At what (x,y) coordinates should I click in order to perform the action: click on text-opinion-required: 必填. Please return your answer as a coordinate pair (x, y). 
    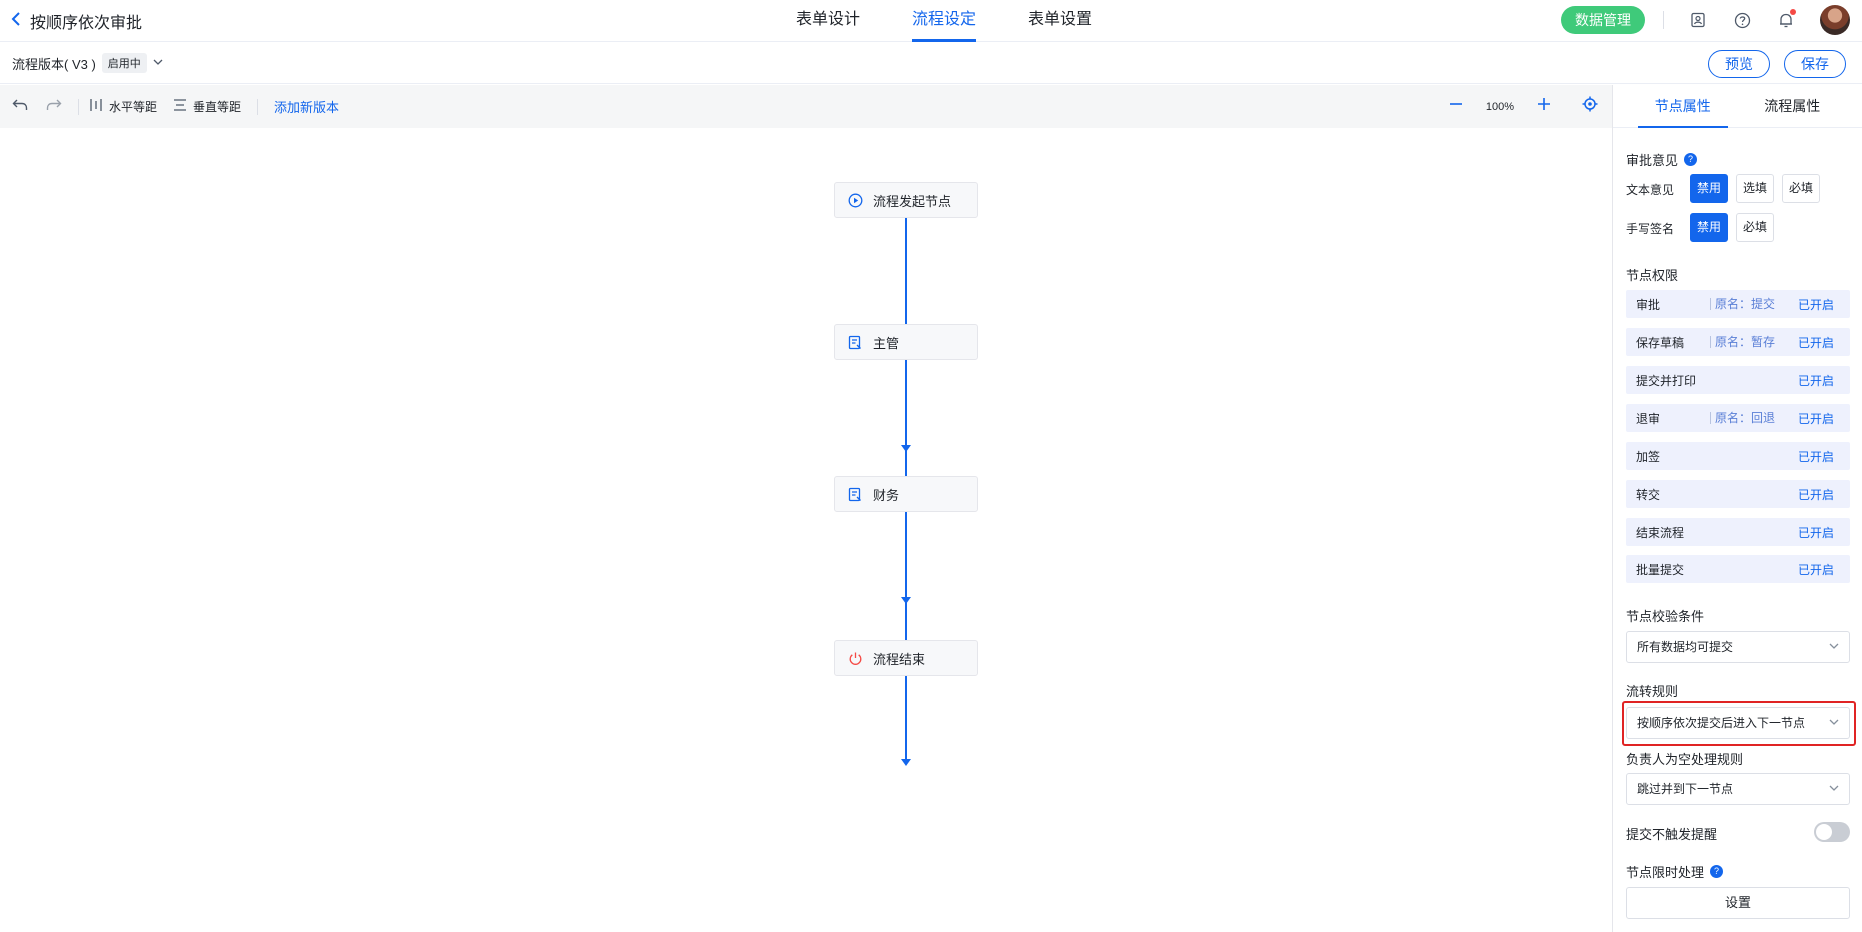
    Looking at the image, I should click on (1801, 188).